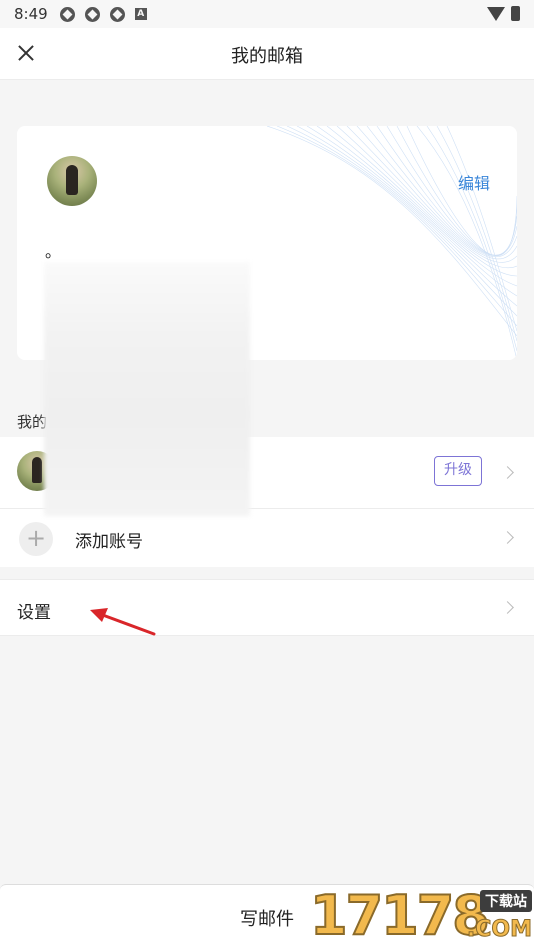 The width and height of the screenshot is (534, 950). What do you see at coordinates (123, 622) in the screenshot?
I see `red-annotation-arrow-icon` at bounding box center [123, 622].